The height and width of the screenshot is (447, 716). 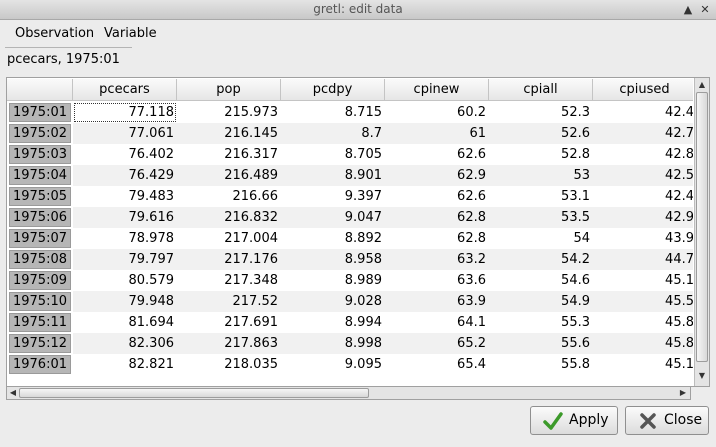 What do you see at coordinates (229, 364) in the screenshot?
I see `data-cell: 218.035` at bounding box center [229, 364].